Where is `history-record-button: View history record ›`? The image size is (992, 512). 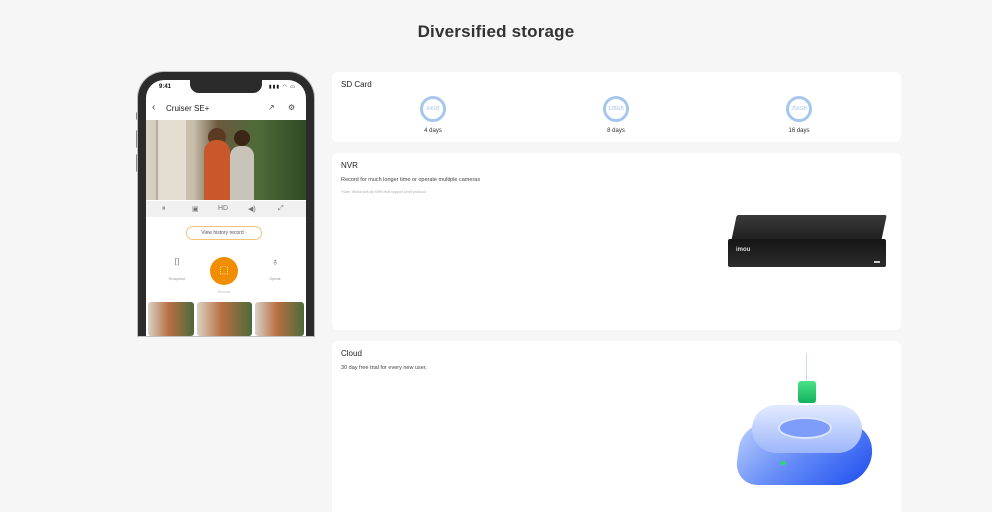 history-record-button: View history record › is located at coordinates (224, 233).